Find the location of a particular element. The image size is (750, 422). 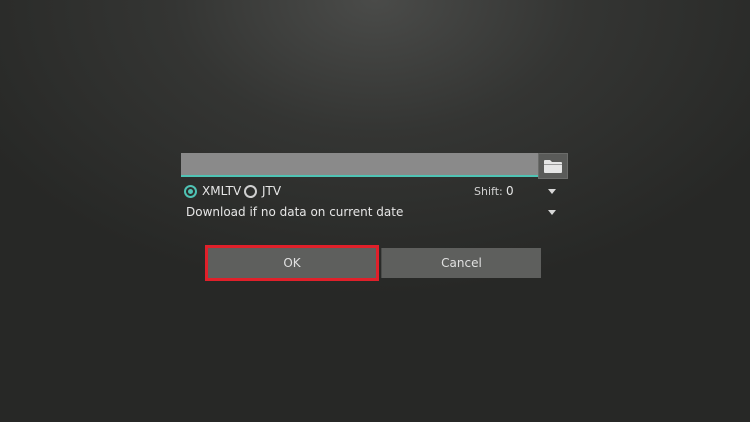

radio-jtv: JTV is located at coordinates (262, 191).